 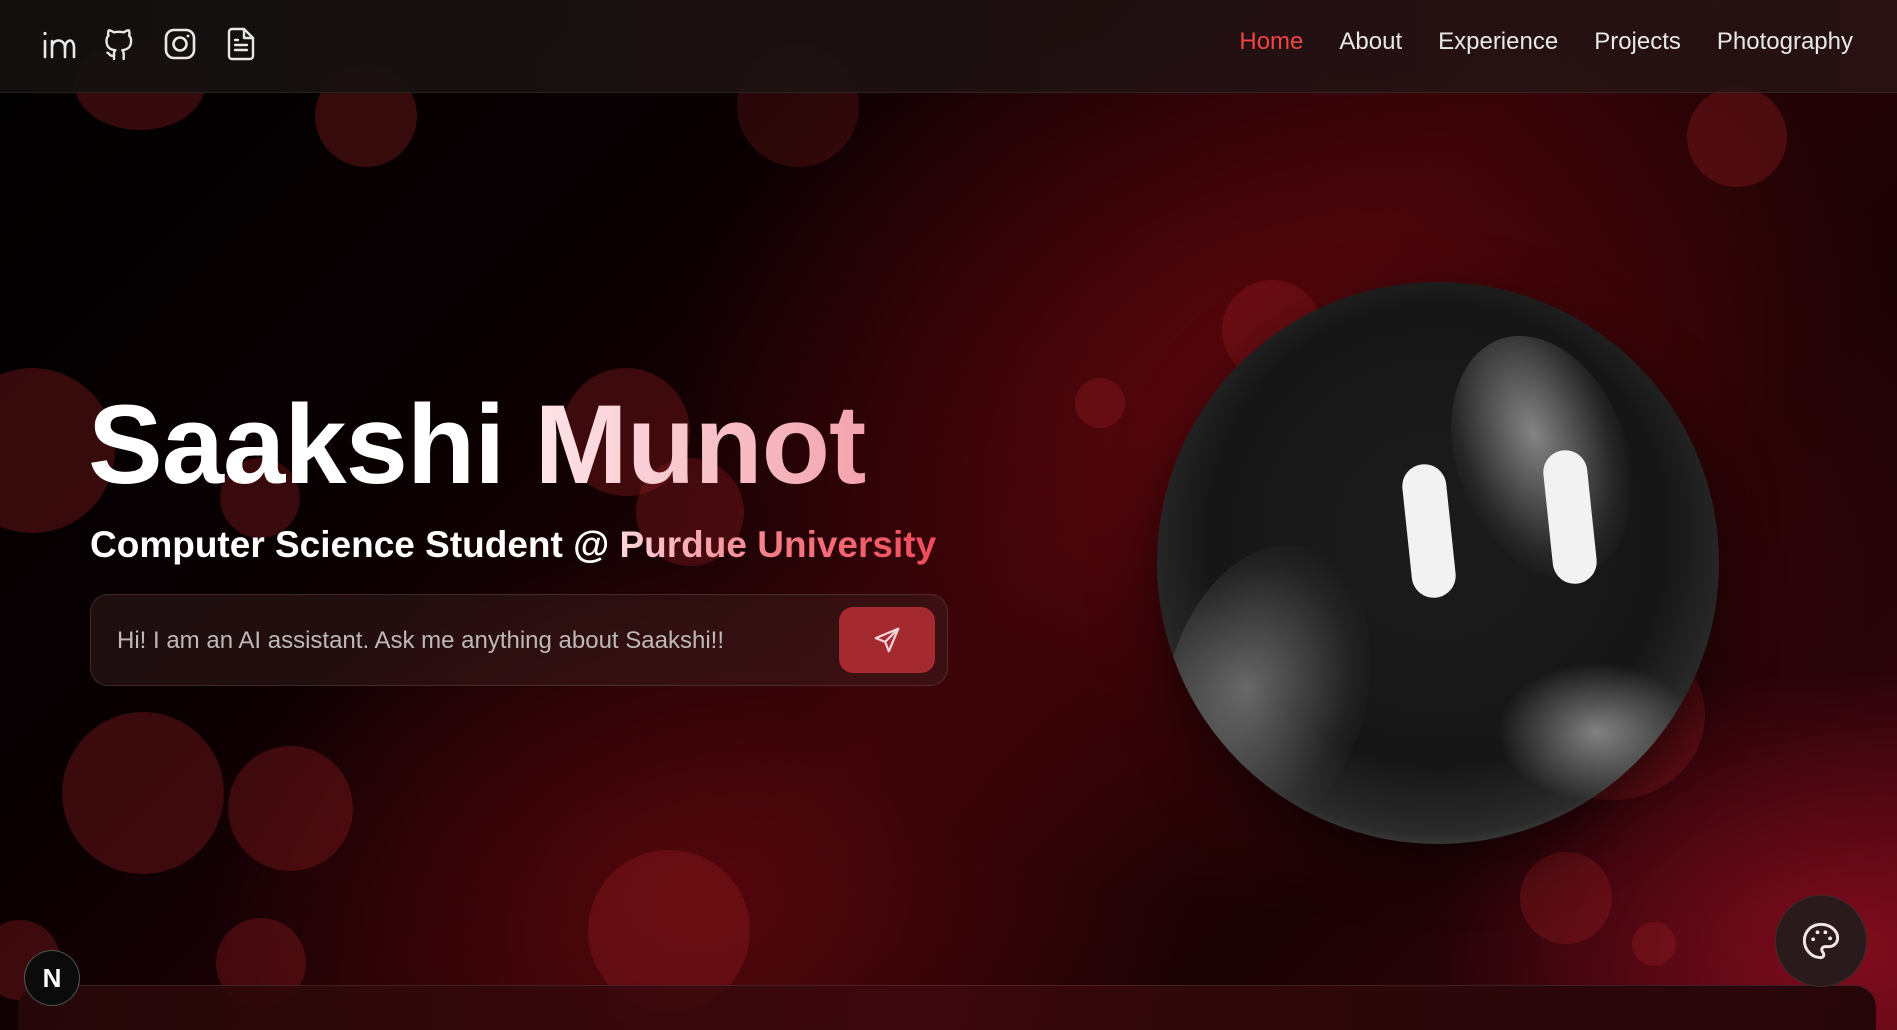 What do you see at coordinates (241, 44) in the screenshot?
I see `resume-document-icon` at bounding box center [241, 44].